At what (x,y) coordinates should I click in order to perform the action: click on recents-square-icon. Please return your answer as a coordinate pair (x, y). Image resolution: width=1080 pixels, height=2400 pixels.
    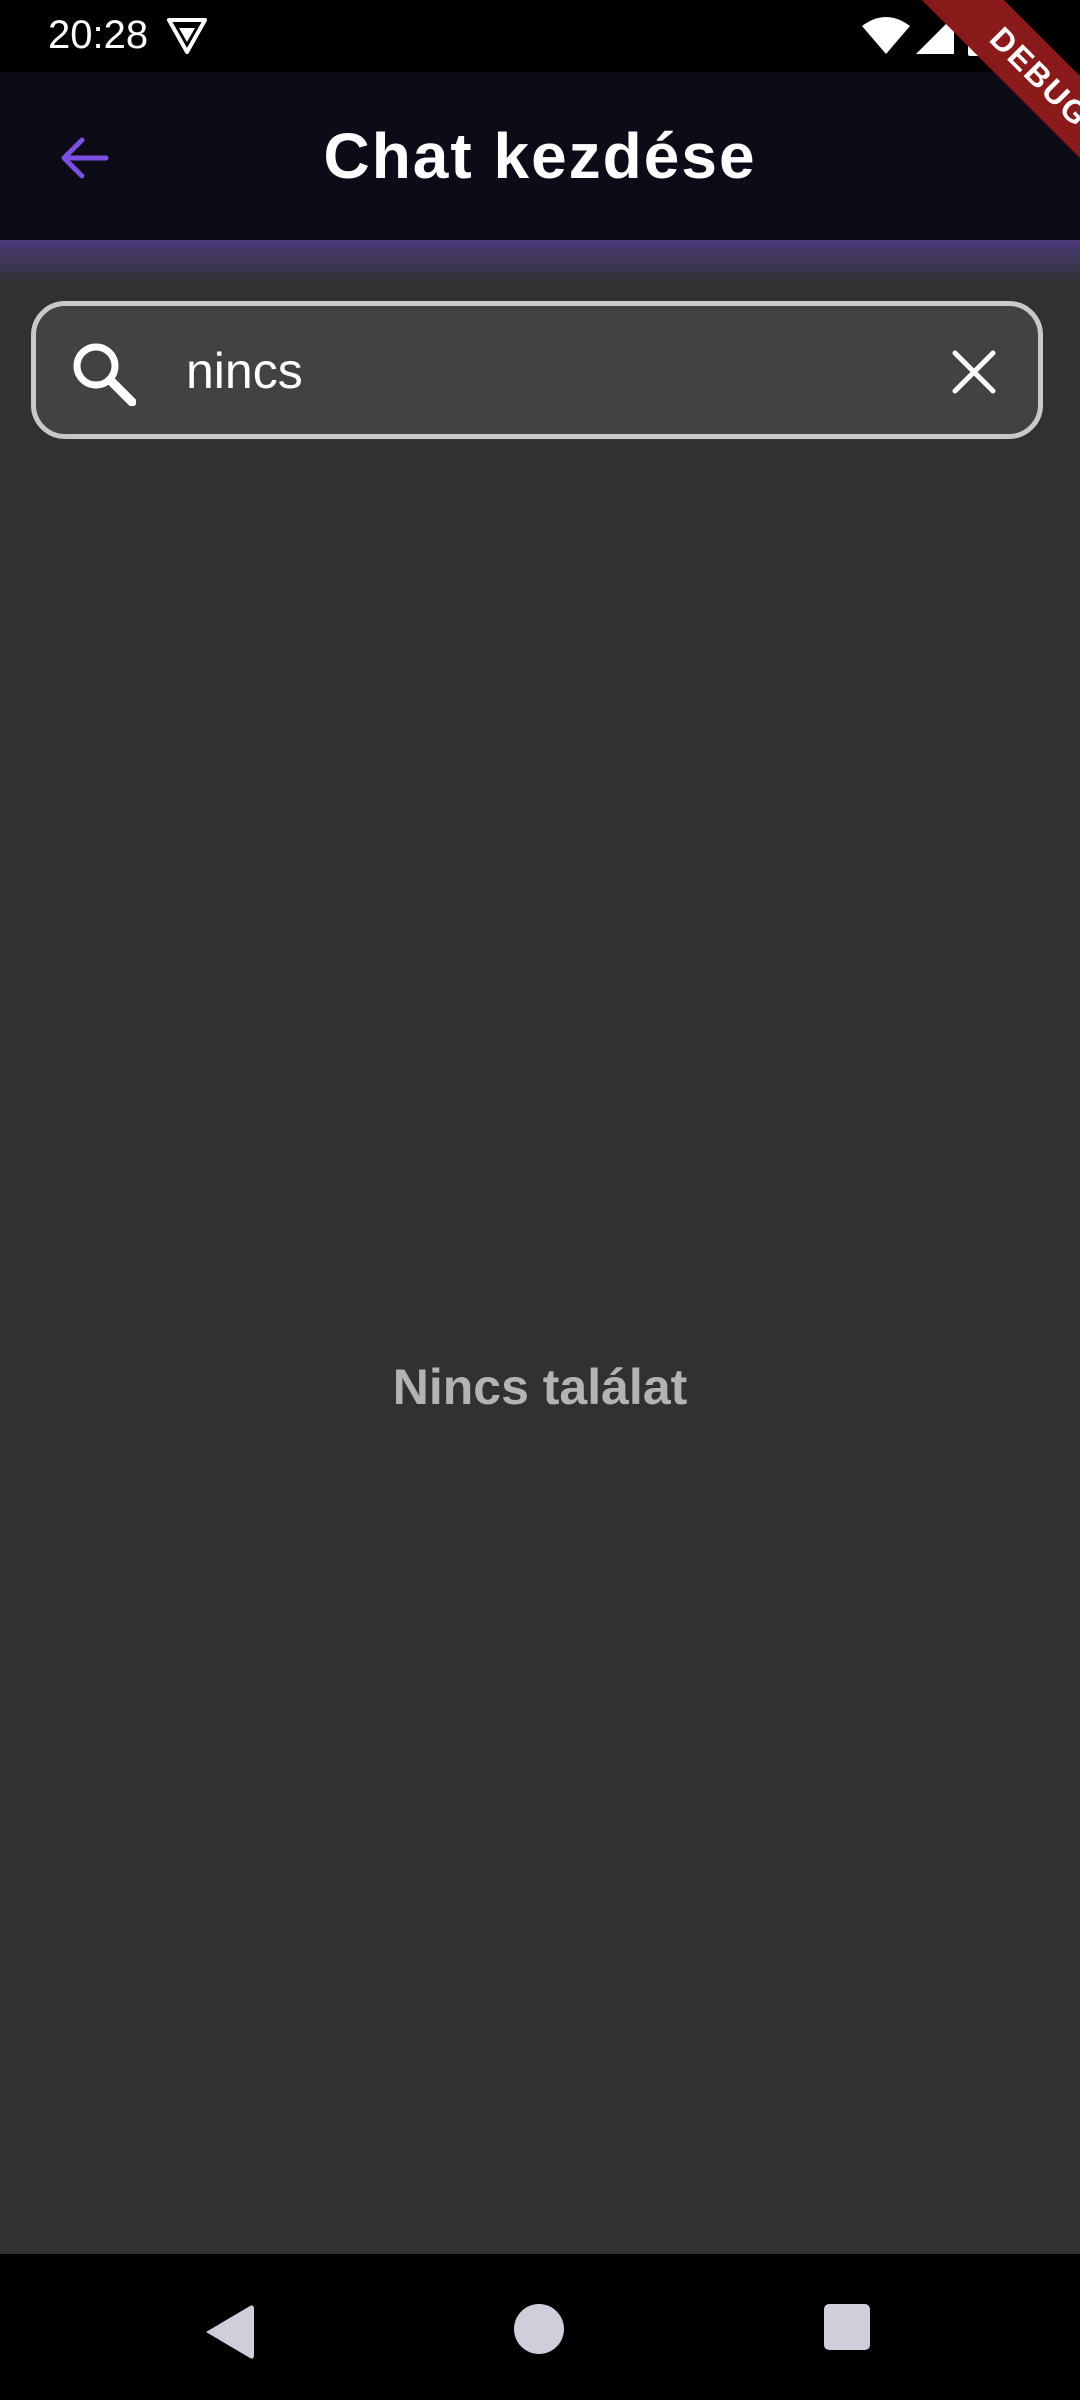
    Looking at the image, I should click on (847, 2327).